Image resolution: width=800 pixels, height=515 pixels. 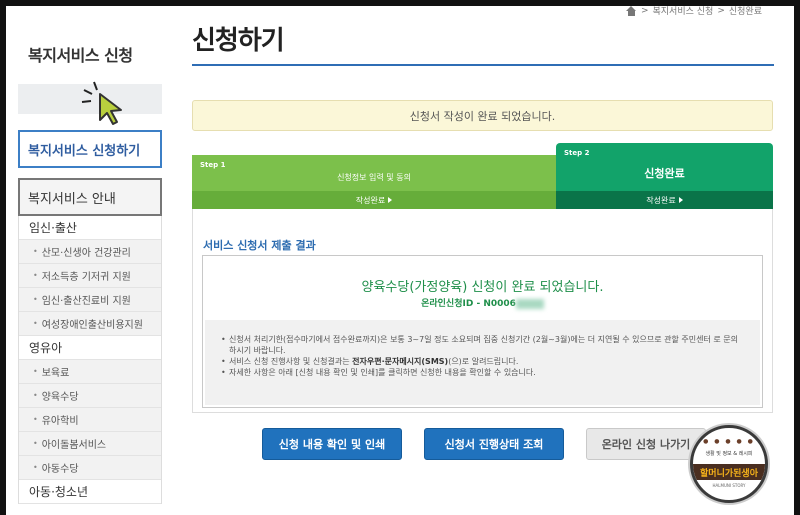 What do you see at coordinates (729, 441) in the screenshot?
I see `badge-dots: ● ● ● ● ●` at bounding box center [729, 441].